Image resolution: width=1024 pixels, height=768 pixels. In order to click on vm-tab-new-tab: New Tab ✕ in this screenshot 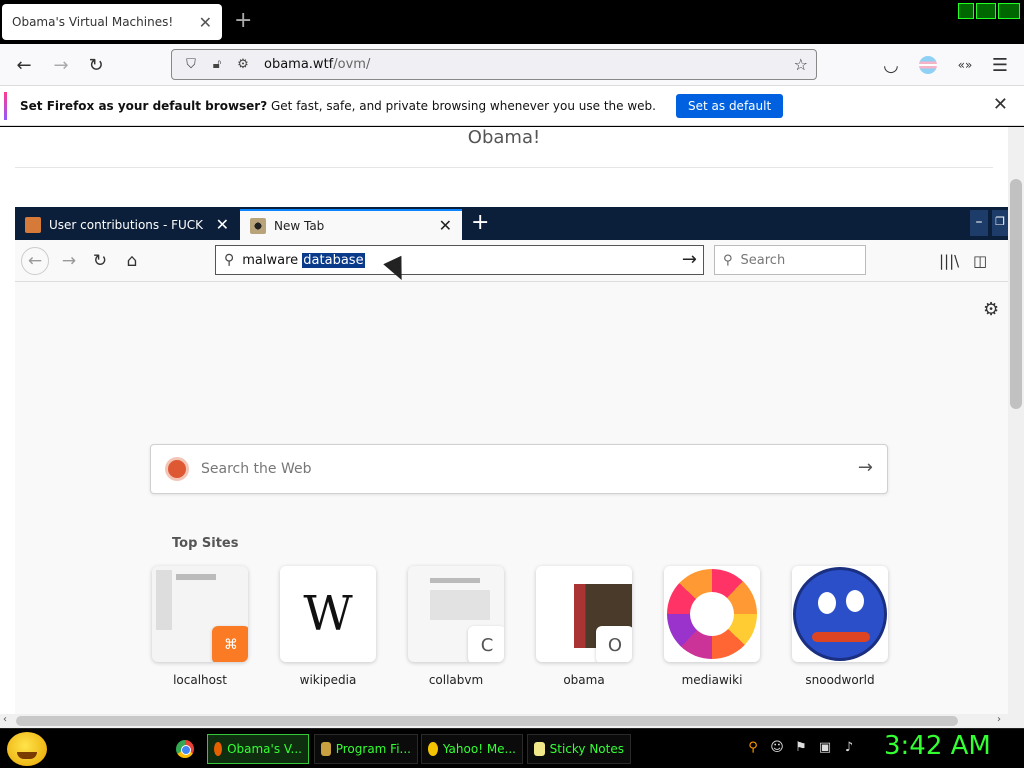, I will do `click(351, 224)`.